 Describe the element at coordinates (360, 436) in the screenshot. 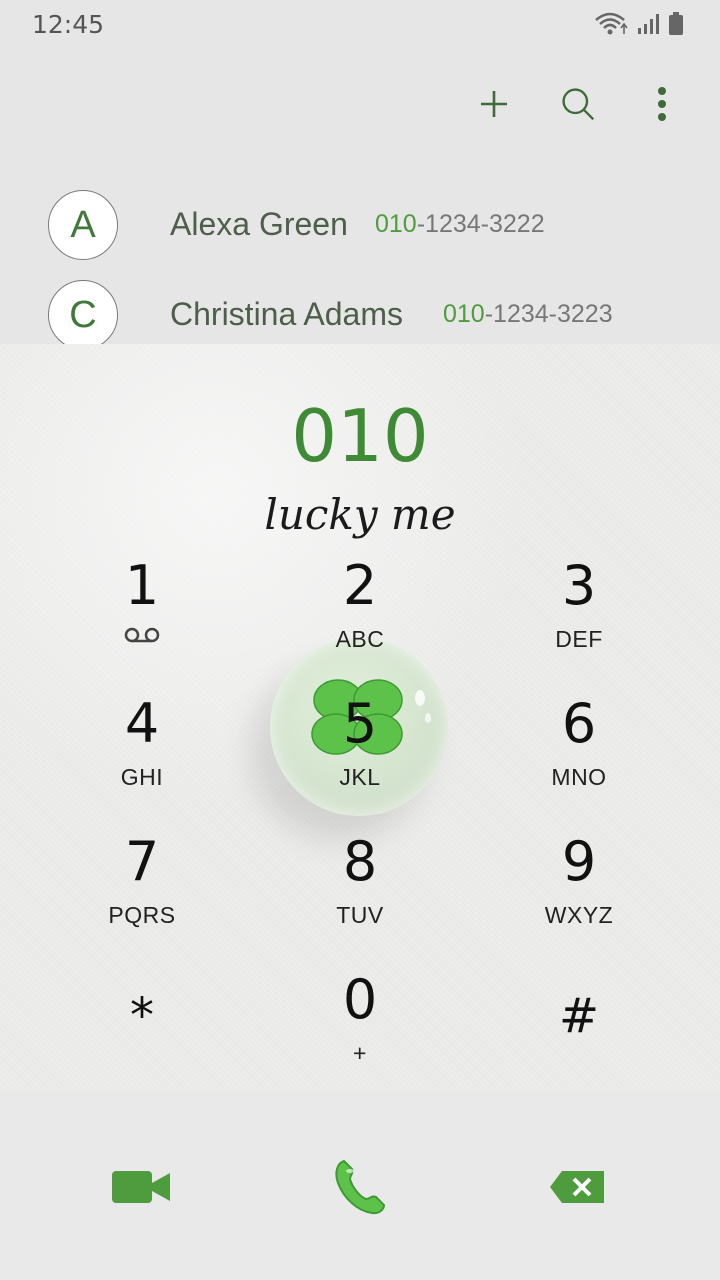

I see `dialed-number: 010` at that location.